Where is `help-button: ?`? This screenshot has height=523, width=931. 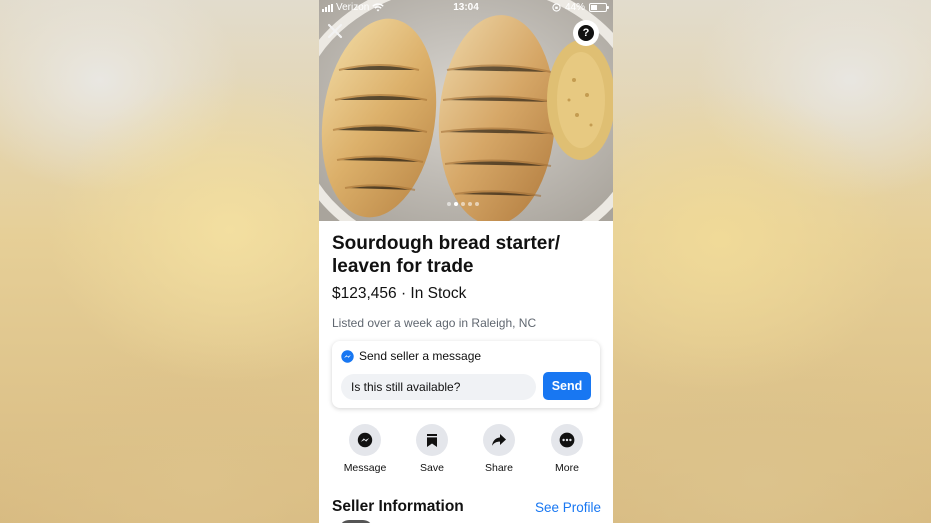 help-button: ? is located at coordinates (586, 33).